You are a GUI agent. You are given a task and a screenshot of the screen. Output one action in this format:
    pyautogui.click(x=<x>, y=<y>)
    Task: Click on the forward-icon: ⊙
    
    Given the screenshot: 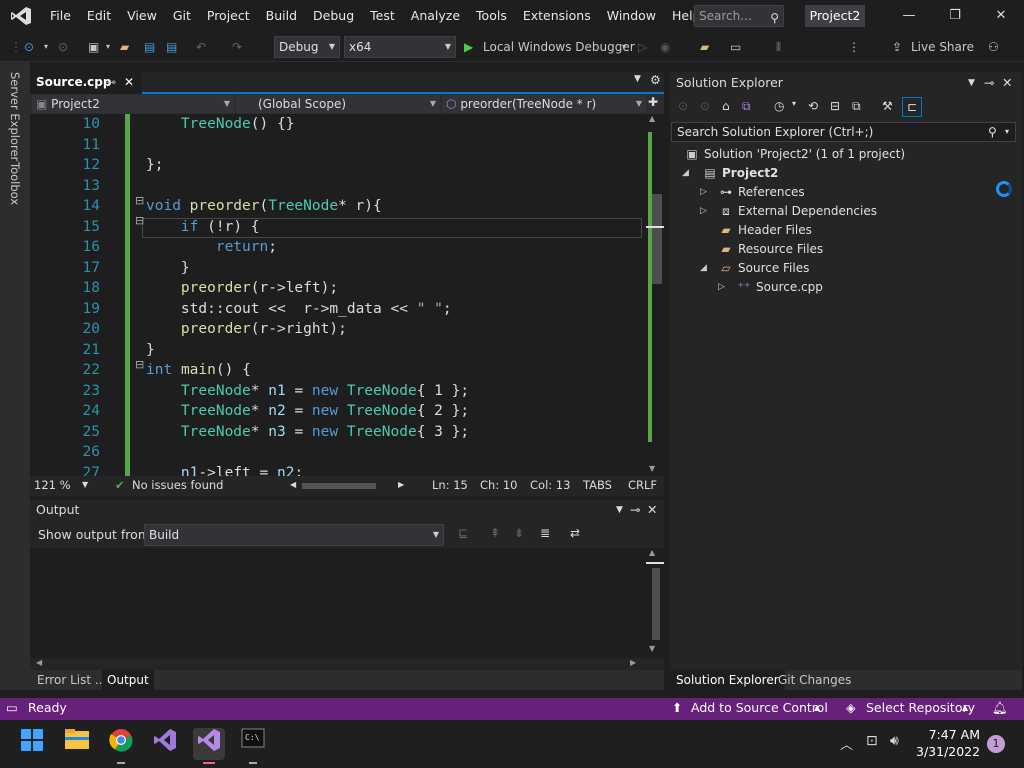 What is the action you would take?
    pyautogui.click(x=63, y=47)
    